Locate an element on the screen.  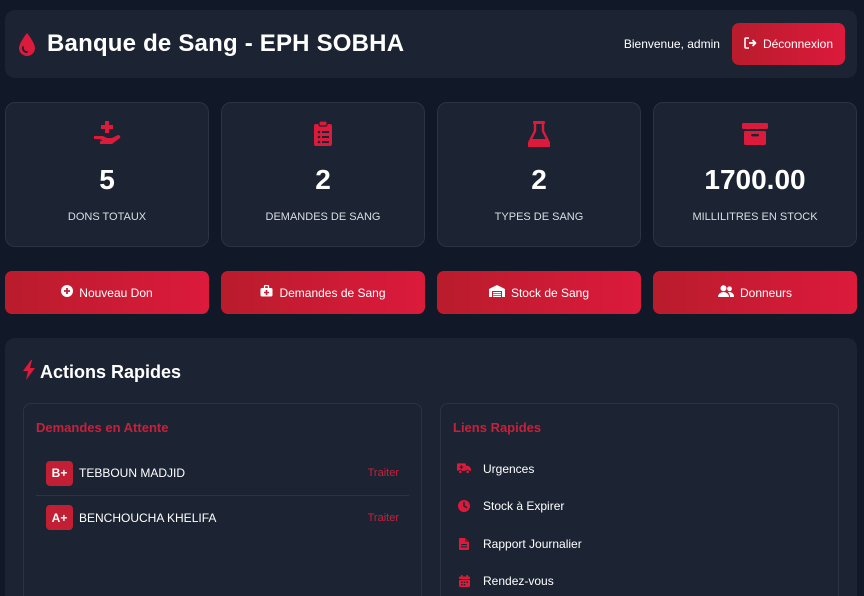
clipboard-list-icon is located at coordinates (323, 134).